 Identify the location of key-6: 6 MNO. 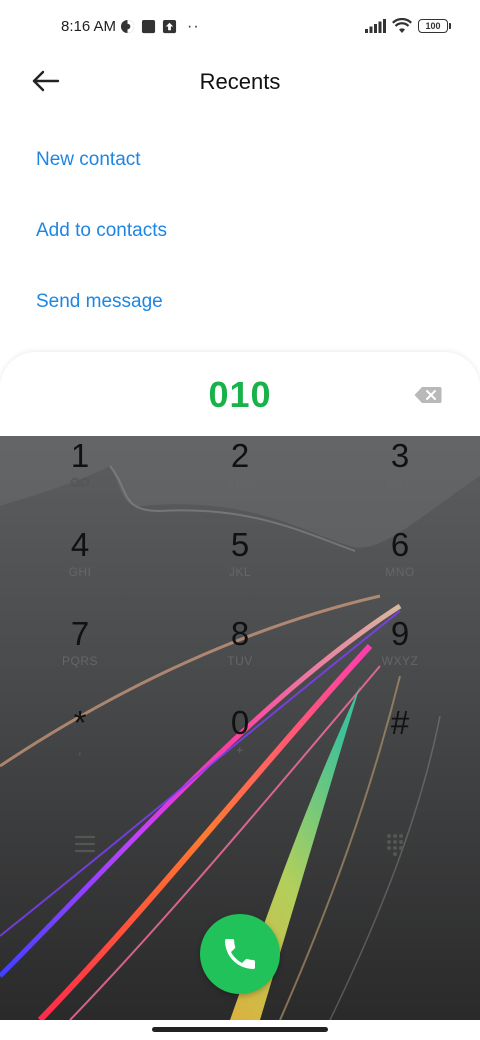
(400, 567).